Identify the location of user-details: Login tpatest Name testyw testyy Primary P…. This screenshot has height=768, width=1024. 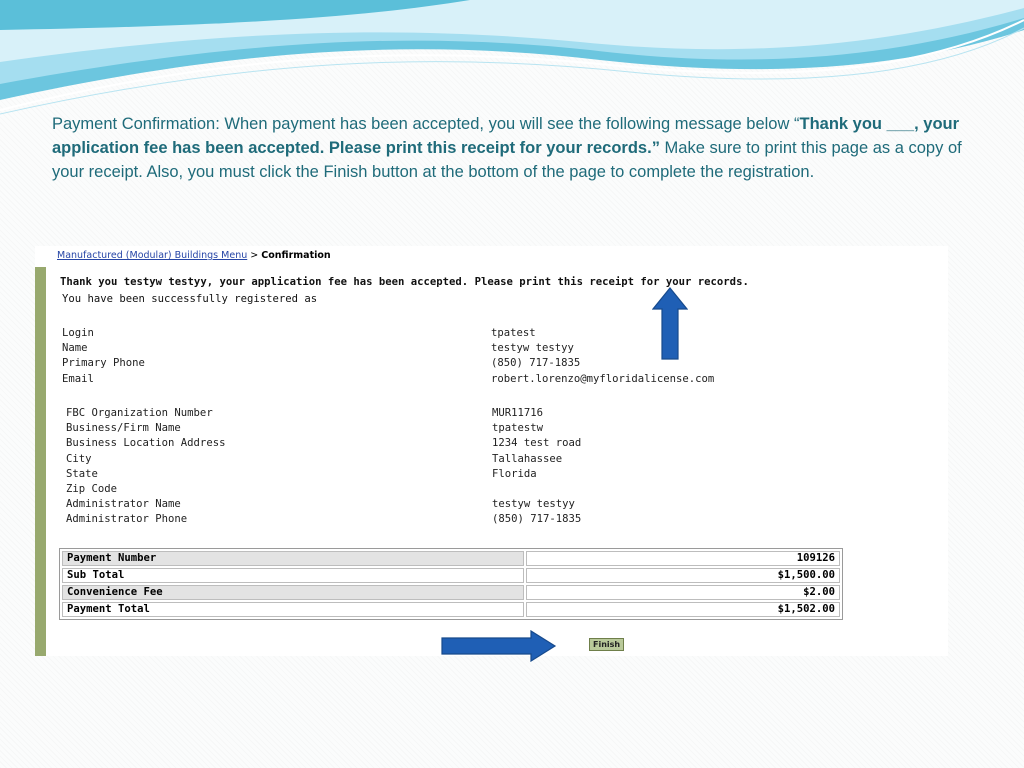
(452, 357).